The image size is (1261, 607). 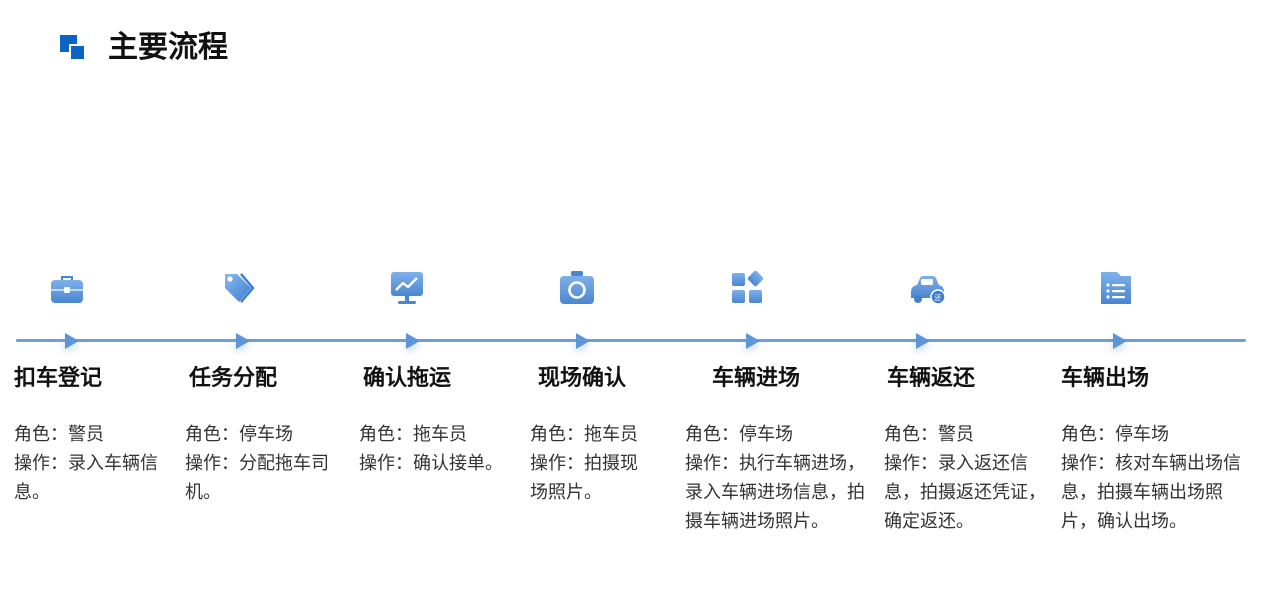 I want to click on step-title: 车辆返还, so click(x=931, y=378).